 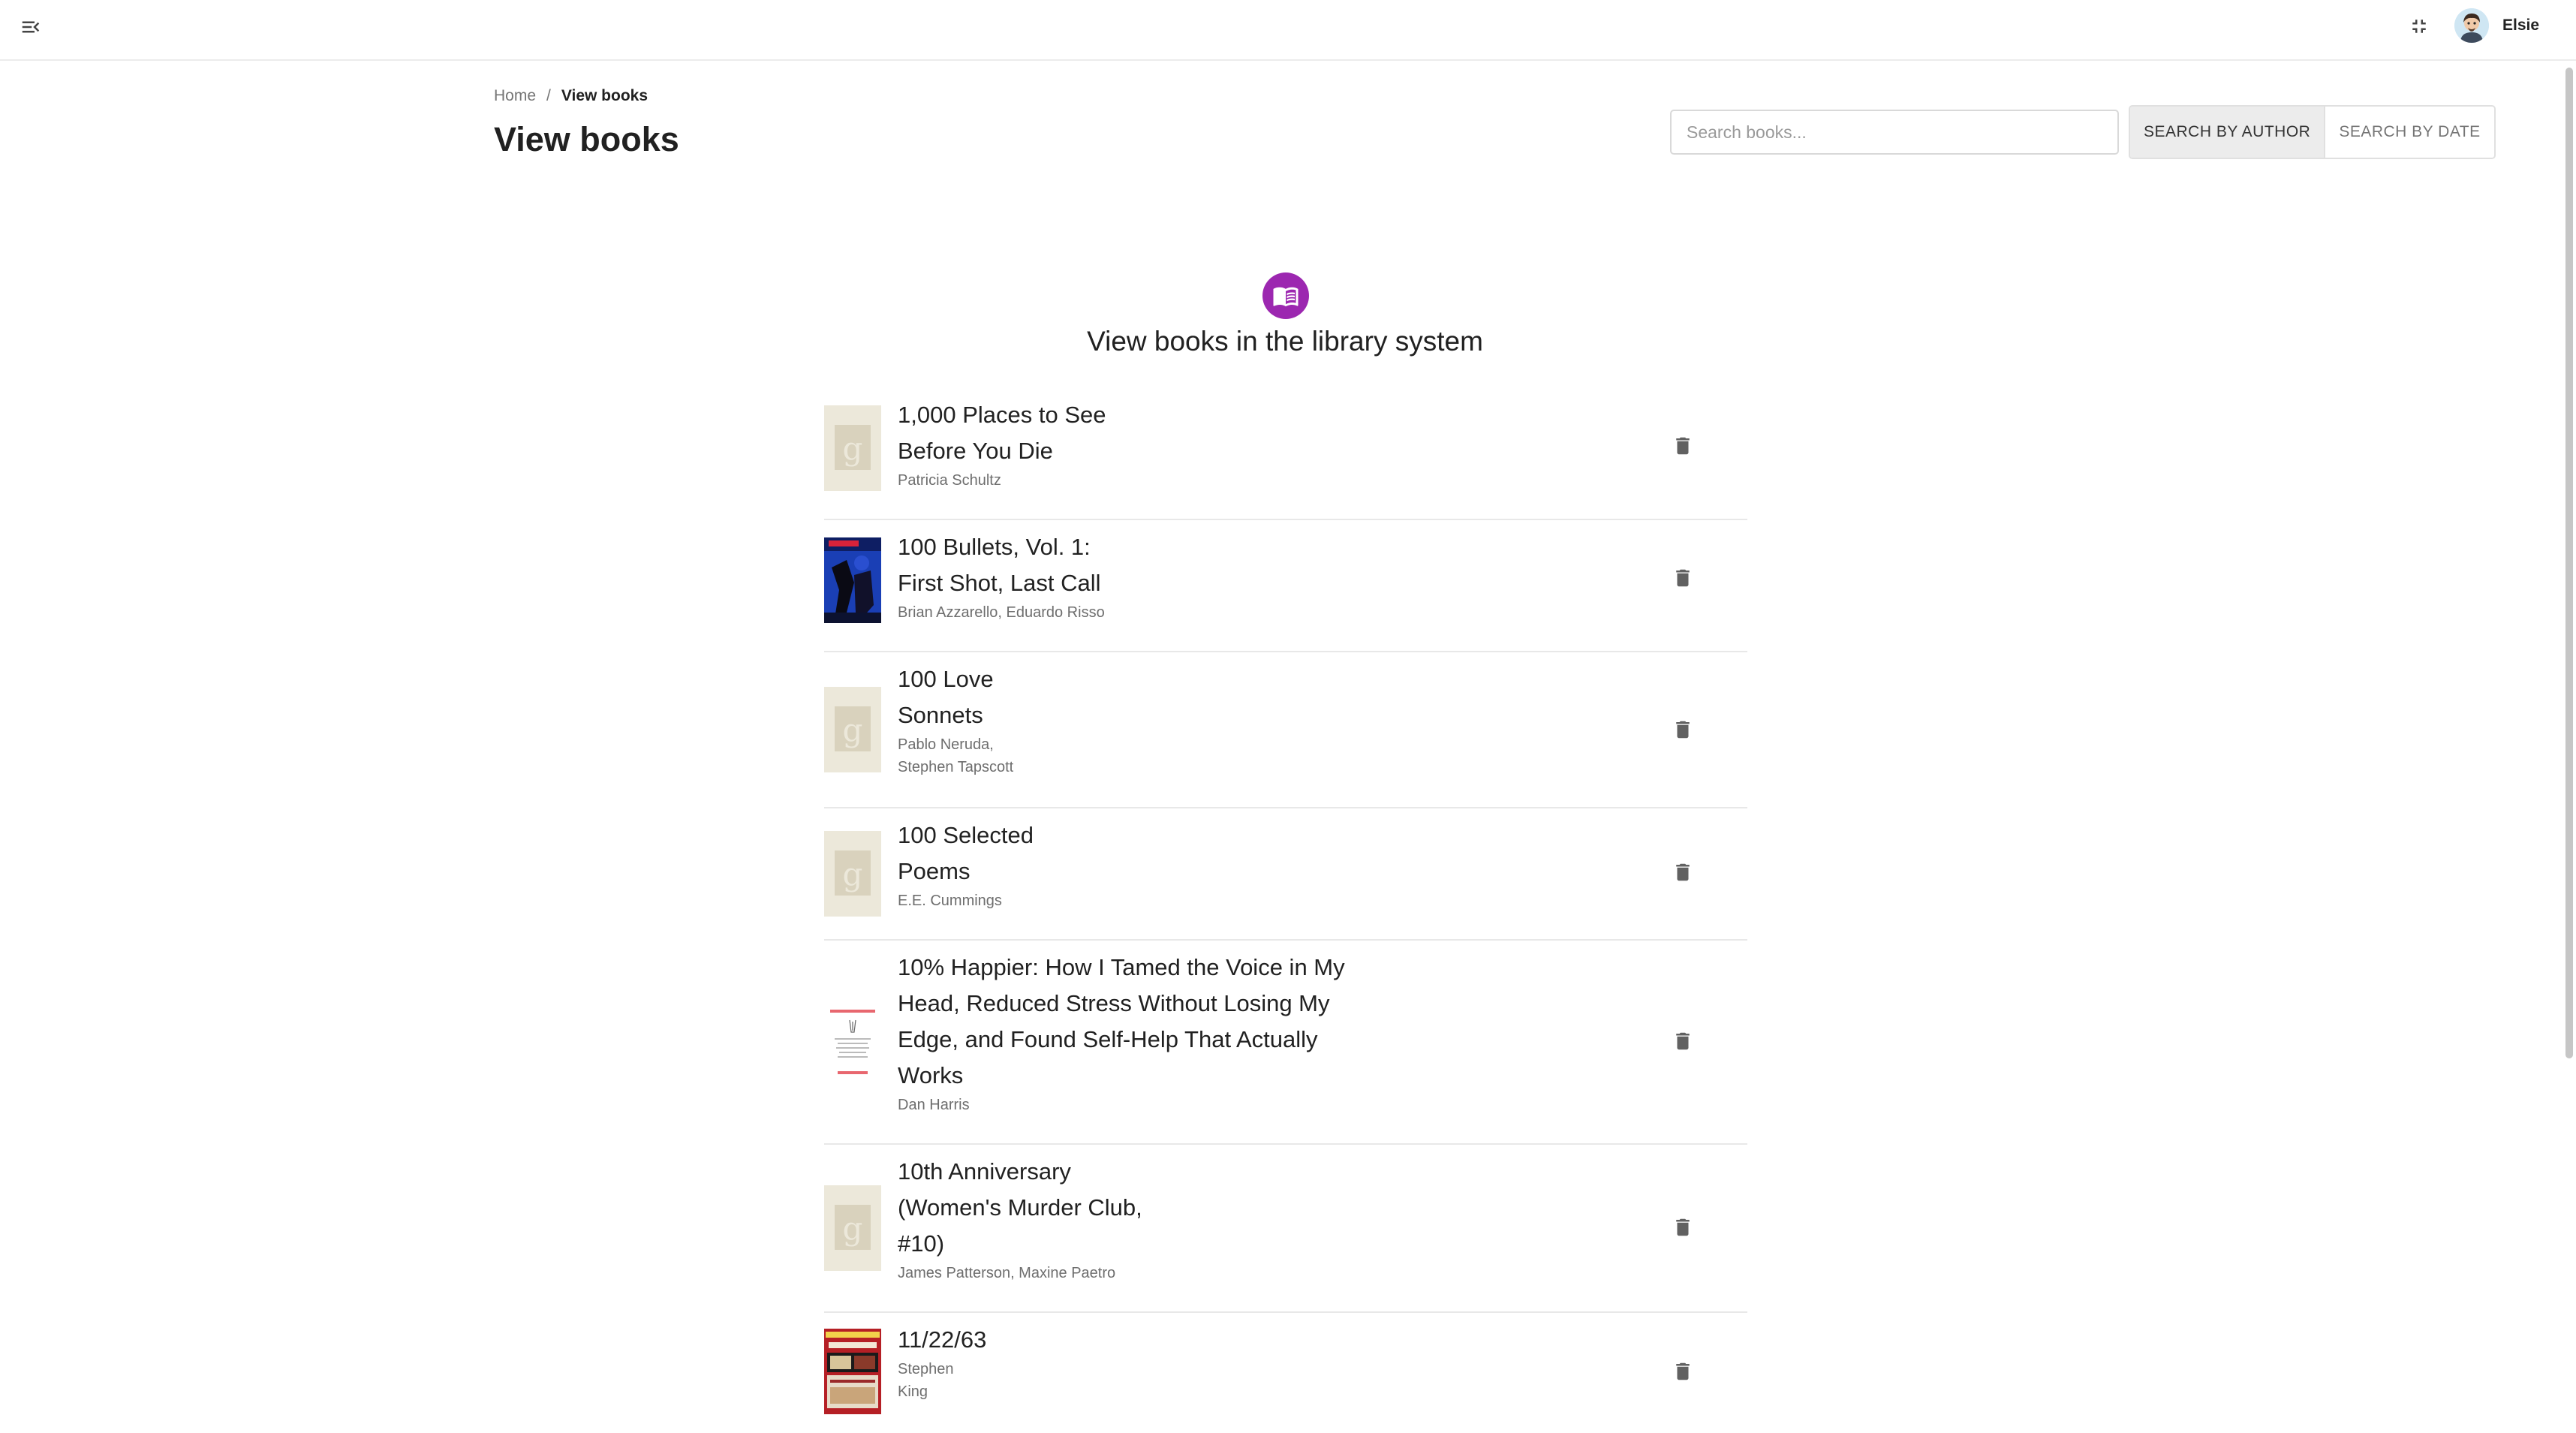 I want to click on list-item: g 100 Selected Poems E.E. Cummings, so click(x=1285, y=874).